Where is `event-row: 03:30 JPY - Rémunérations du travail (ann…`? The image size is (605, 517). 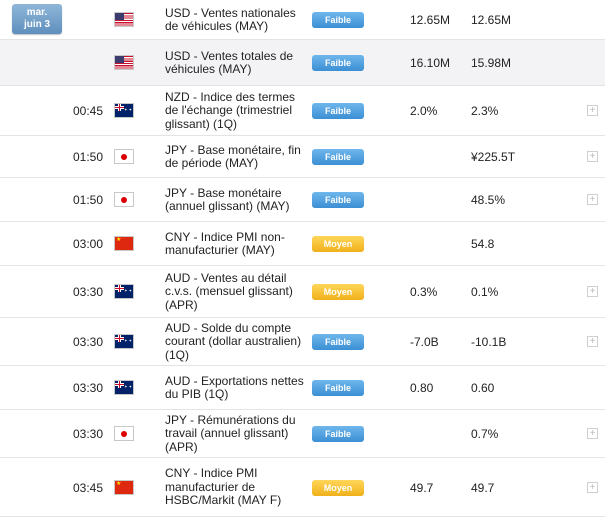
event-row: 03:30 JPY - Rémunérations du travail (ann… is located at coordinates (302, 434).